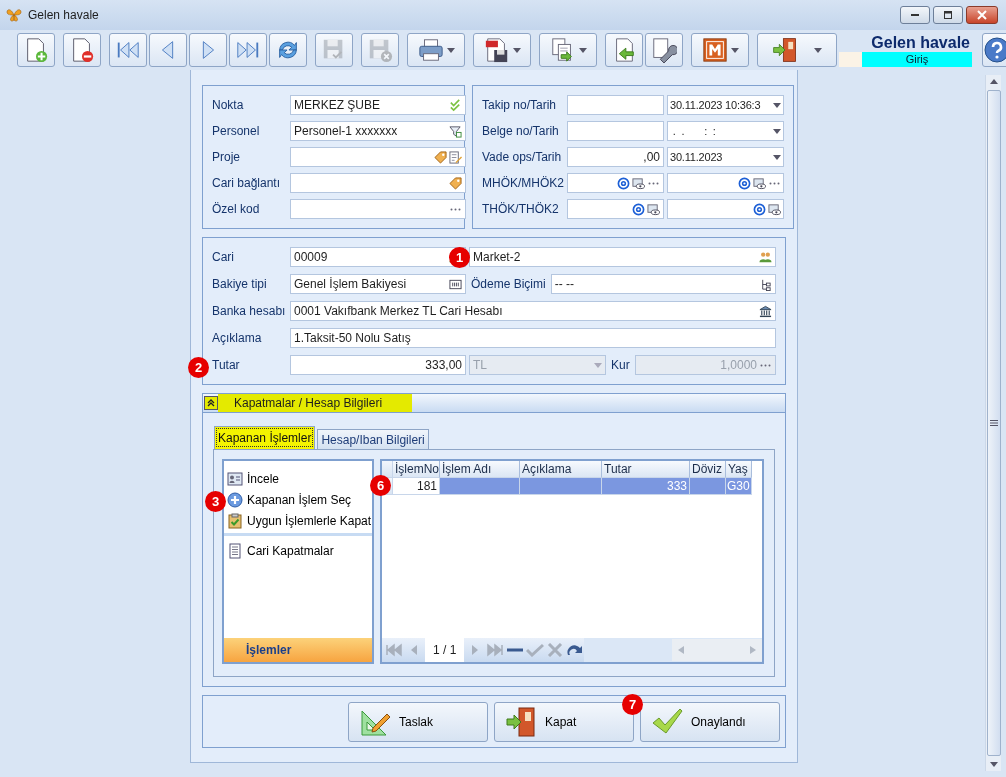 The height and width of the screenshot is (777, 1006). I want to click on field-label: Açıklama, so click(237, 338).